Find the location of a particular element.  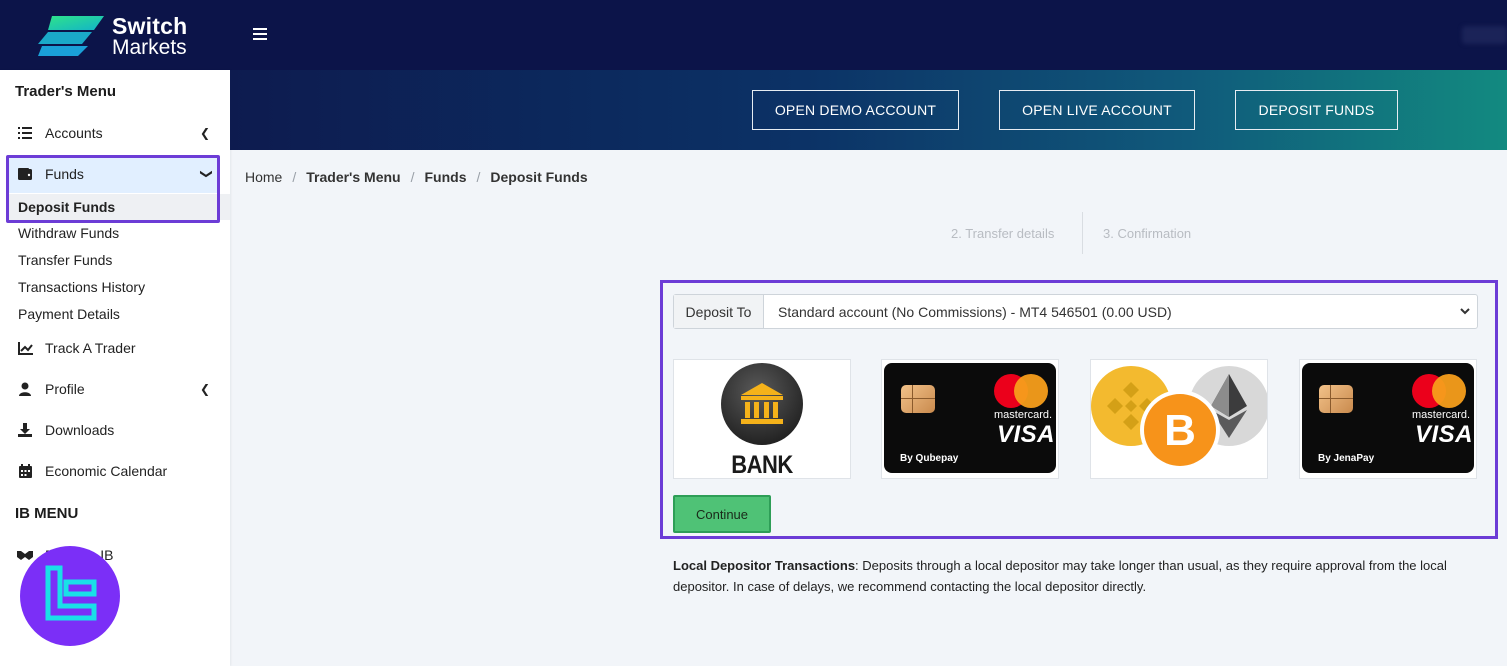

sidebar-item-downloads: Downloads is located at coordinates (115, 430).